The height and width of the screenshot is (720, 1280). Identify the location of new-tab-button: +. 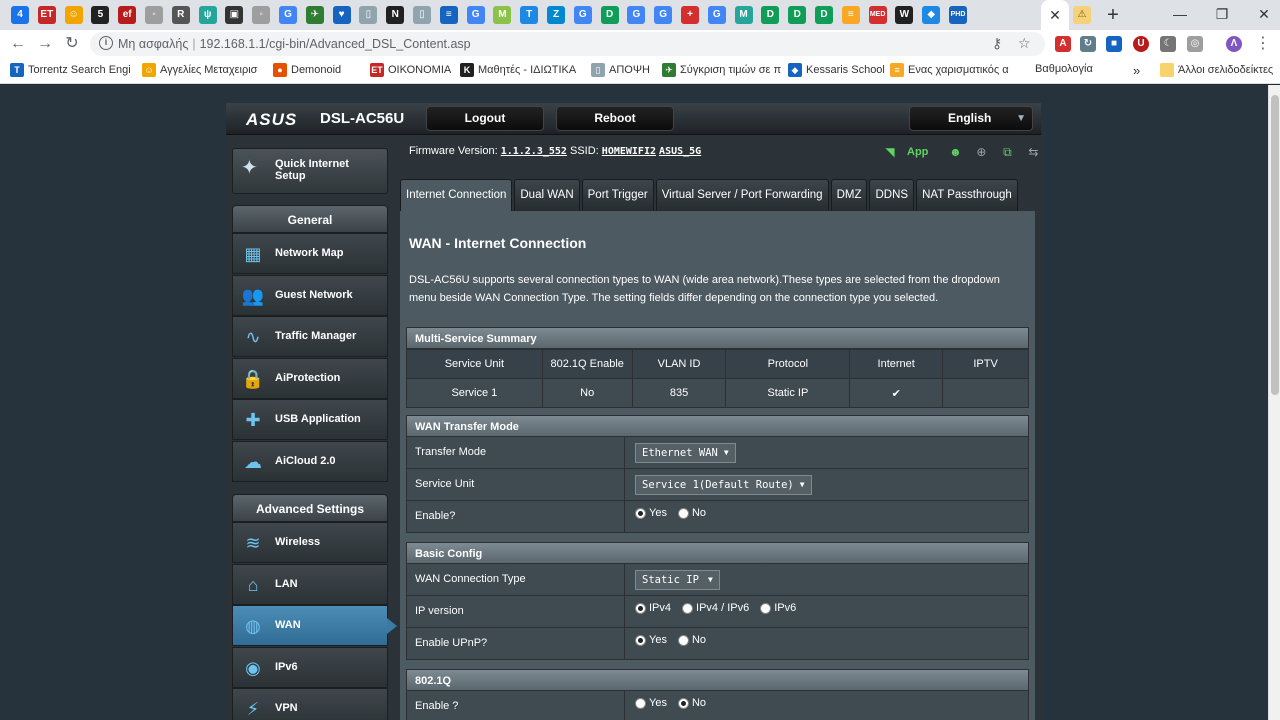
(1113, 15).